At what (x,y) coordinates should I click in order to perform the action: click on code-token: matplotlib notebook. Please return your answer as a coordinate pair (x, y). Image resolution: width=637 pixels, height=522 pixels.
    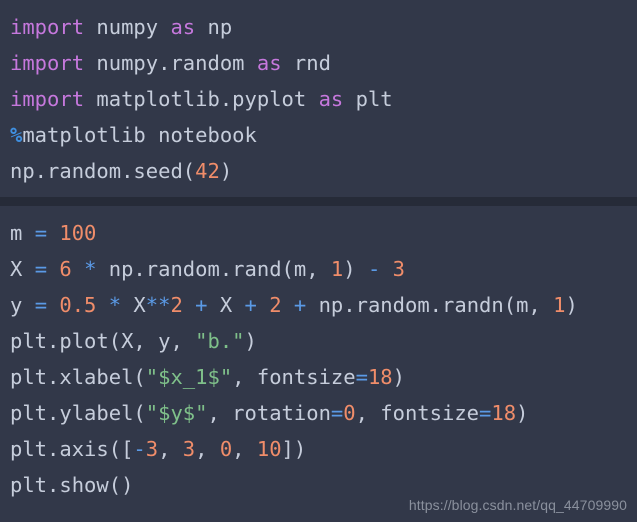
    Looking at the image, I should click on (139, 135).